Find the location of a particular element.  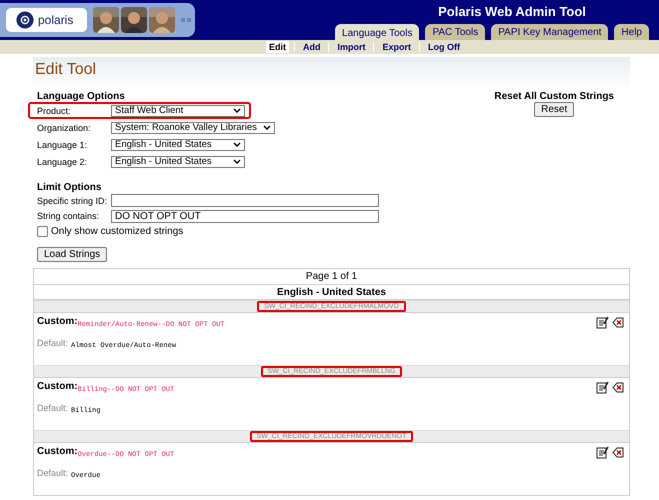

nav-tab: Help is located at coordinates (631, 32).